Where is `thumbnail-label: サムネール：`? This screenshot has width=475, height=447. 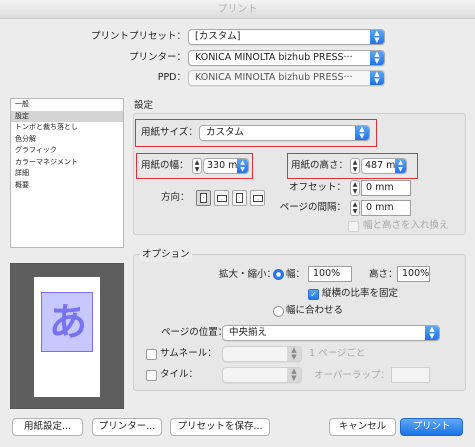 thumbnail-label: サムネール： is located at coordinates (188, 353).